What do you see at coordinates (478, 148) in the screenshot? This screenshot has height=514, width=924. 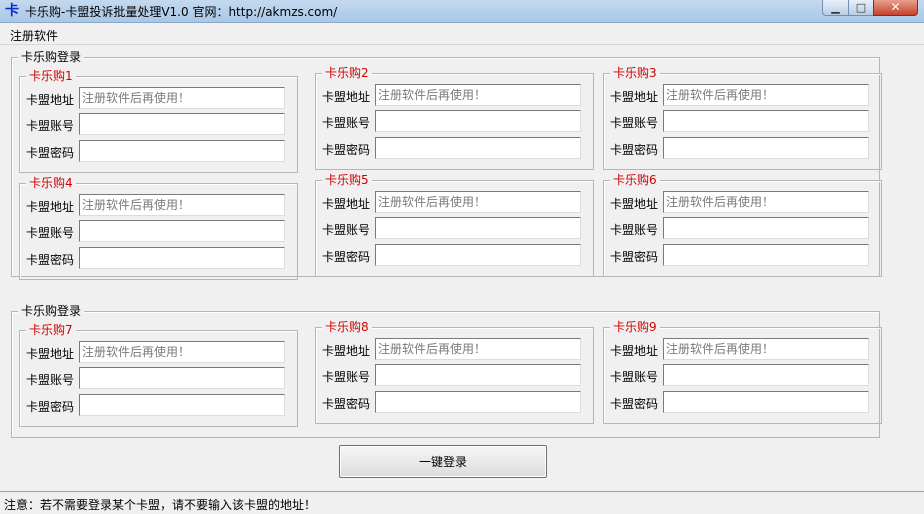 I see `account-2-password-field` at bounding box center [478, 148].